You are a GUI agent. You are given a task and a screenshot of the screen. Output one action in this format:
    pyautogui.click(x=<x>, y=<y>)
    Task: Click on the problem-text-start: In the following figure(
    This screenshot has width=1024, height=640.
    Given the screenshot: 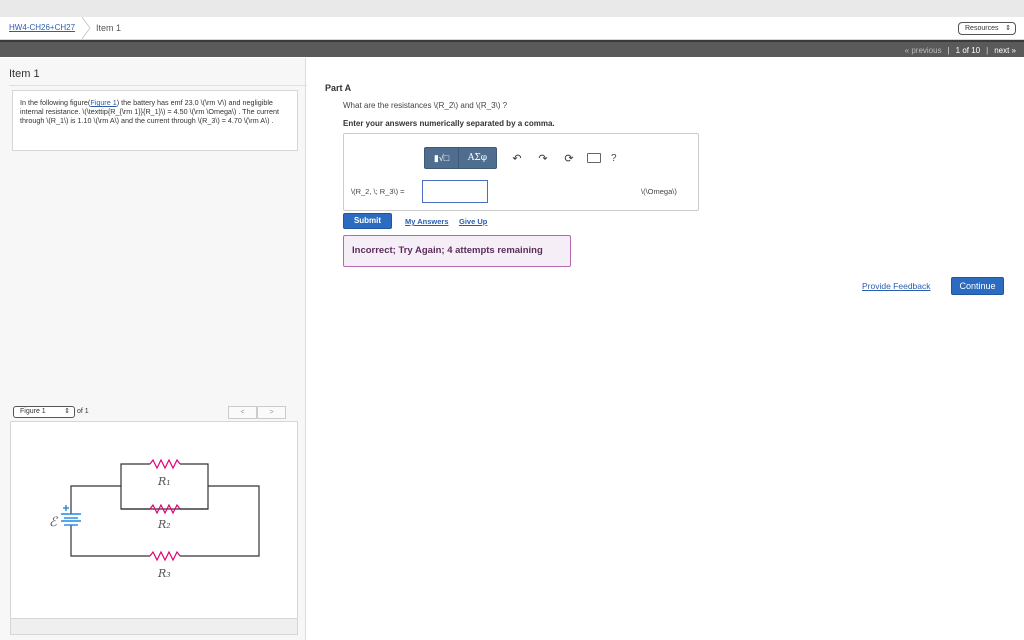 What is the action you would take?
    pyautogui.click(x=55, y=102)
    